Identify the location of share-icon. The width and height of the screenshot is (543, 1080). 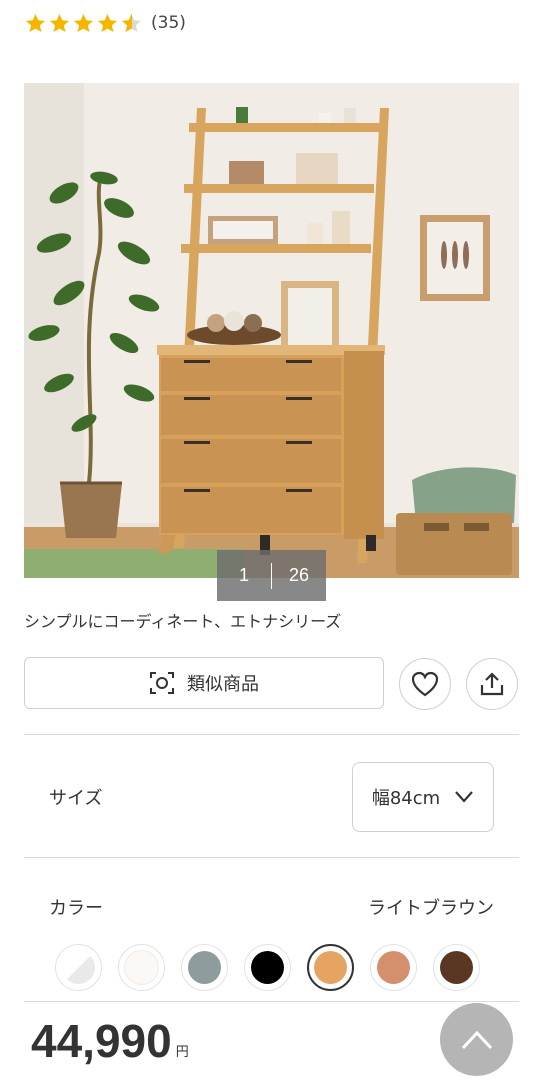
(492, 684).